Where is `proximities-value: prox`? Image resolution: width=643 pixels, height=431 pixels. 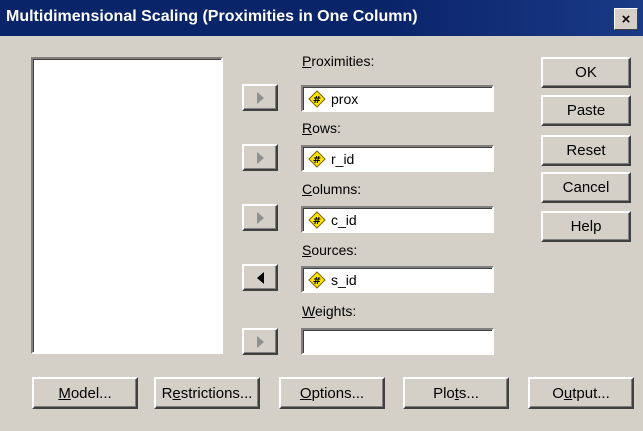
proximities-value: prox is located at coordinates (345, 98).